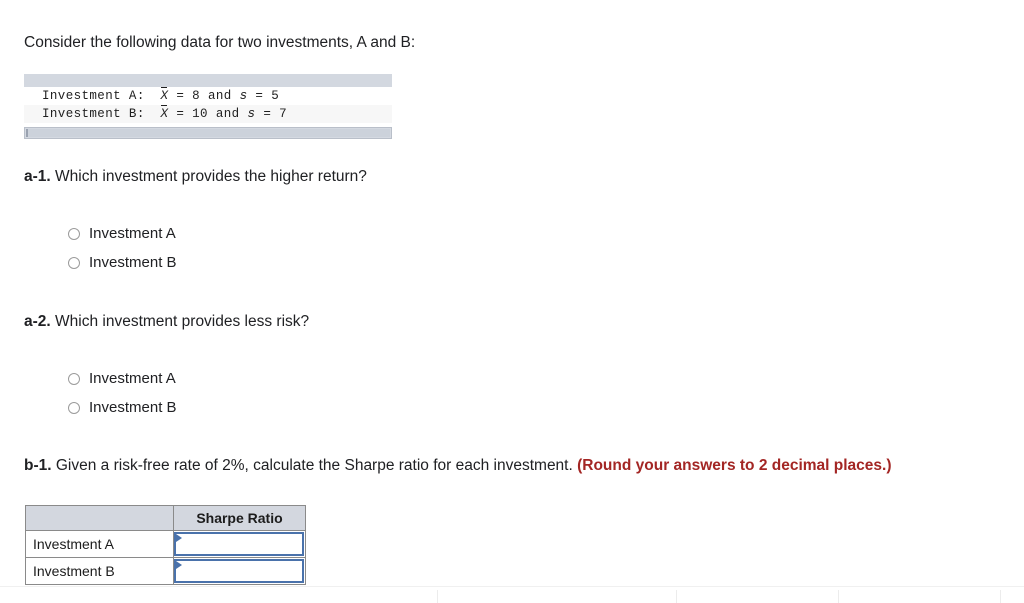 The width and height of the screenshot is (1024, 603). I want to click on radio-option-a1-investment-b: Investment B, so click(122, 262).